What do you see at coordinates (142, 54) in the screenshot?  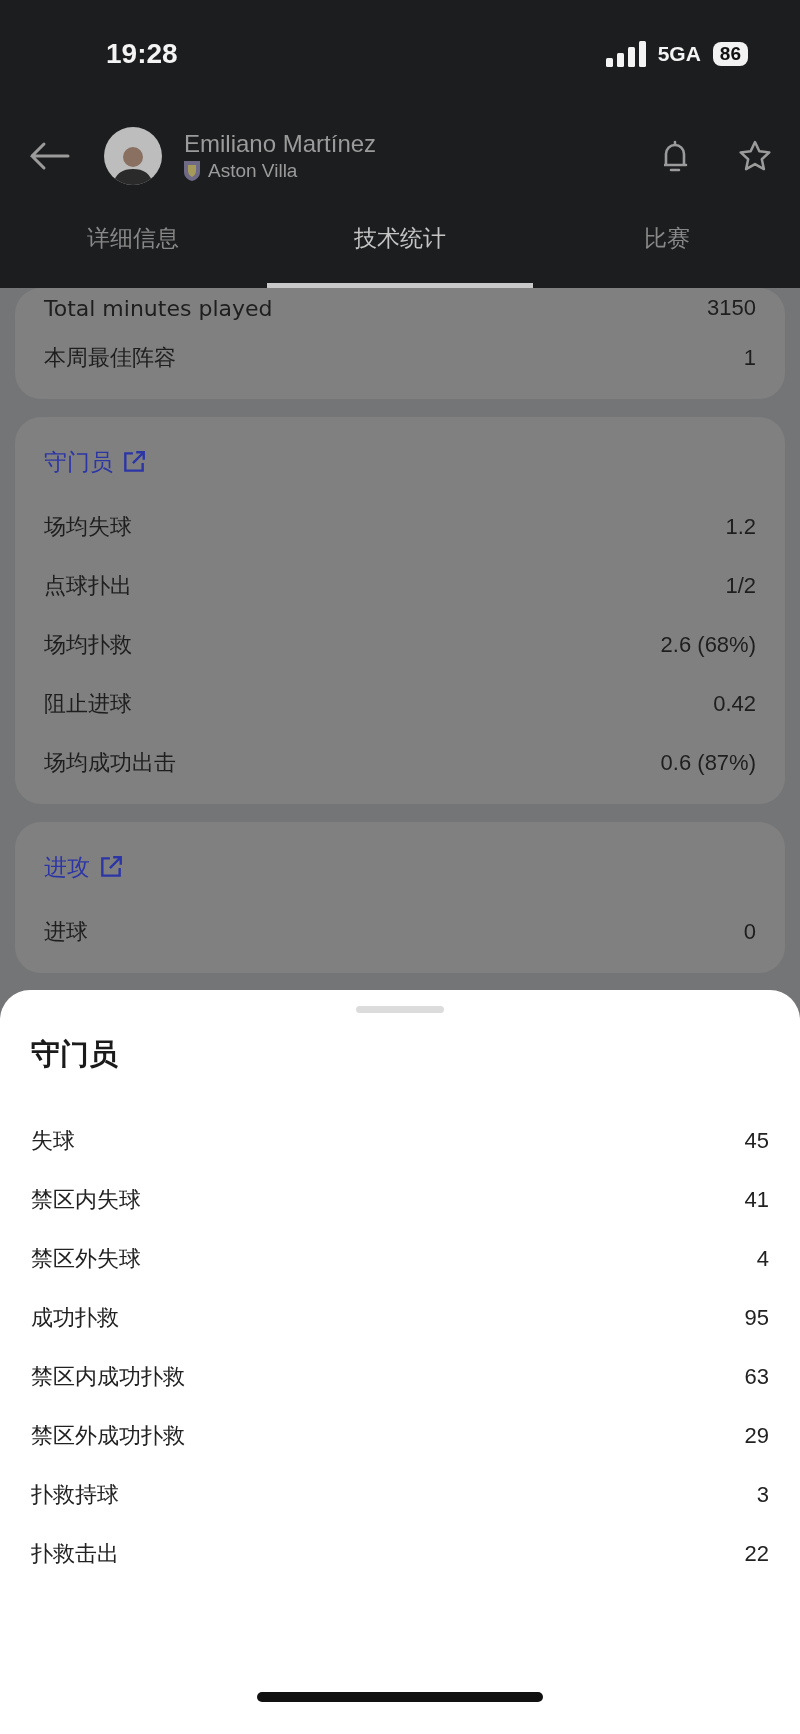 I see `status-time: 19:28` at bounding box center [142, 54].